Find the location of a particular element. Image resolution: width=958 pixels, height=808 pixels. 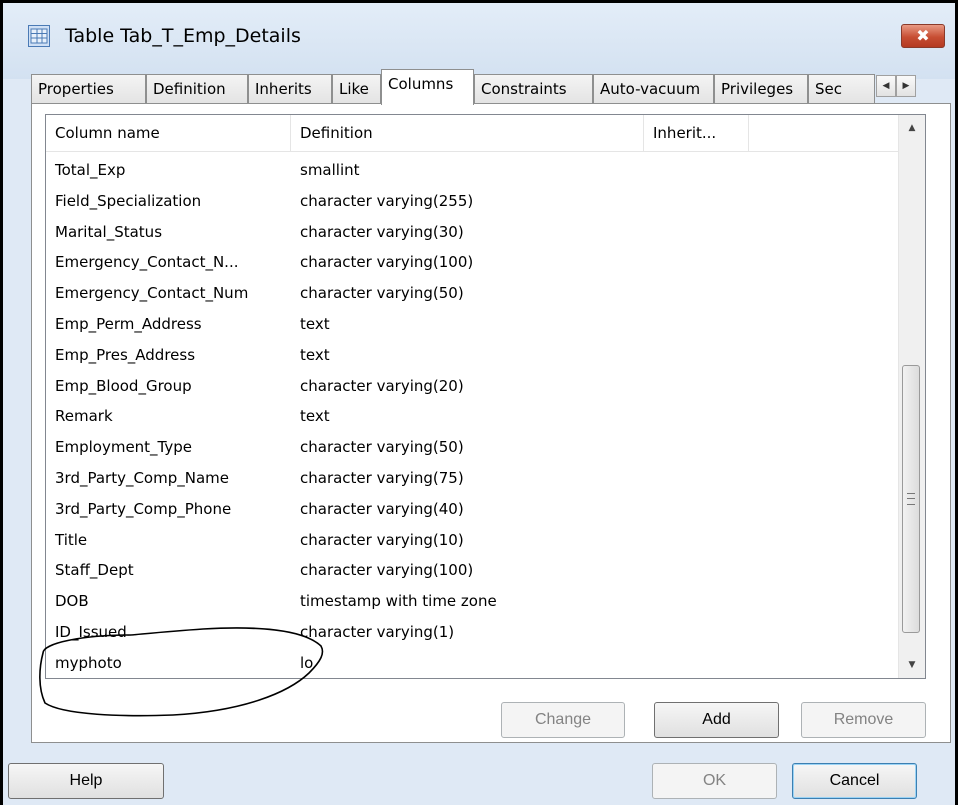

column-definition-cell: smallint is located at coordinates (330, 170).